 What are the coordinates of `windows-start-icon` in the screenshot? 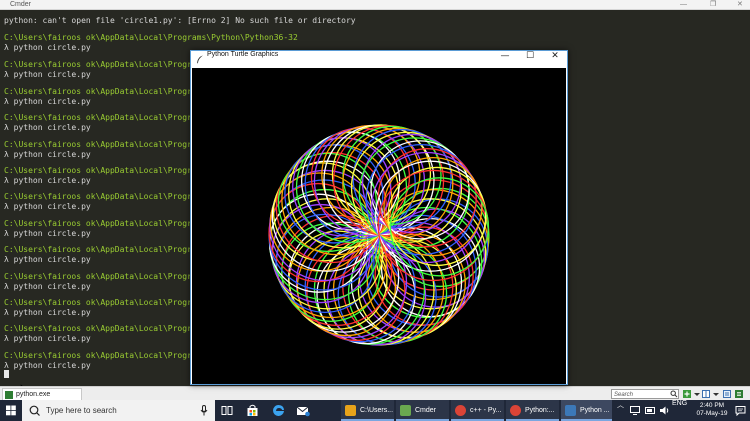 It's located at (11, 410).